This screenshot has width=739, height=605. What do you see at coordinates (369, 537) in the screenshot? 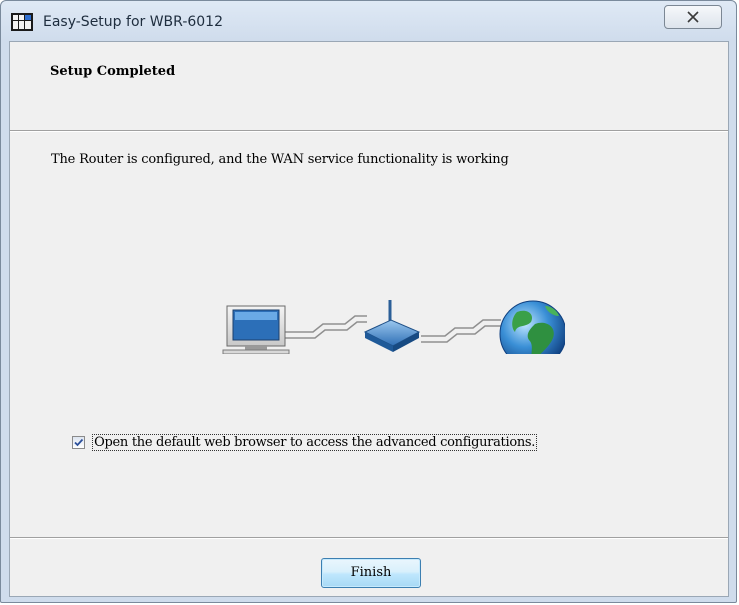
I see `footer-divider` at bounding box center [369, 537].